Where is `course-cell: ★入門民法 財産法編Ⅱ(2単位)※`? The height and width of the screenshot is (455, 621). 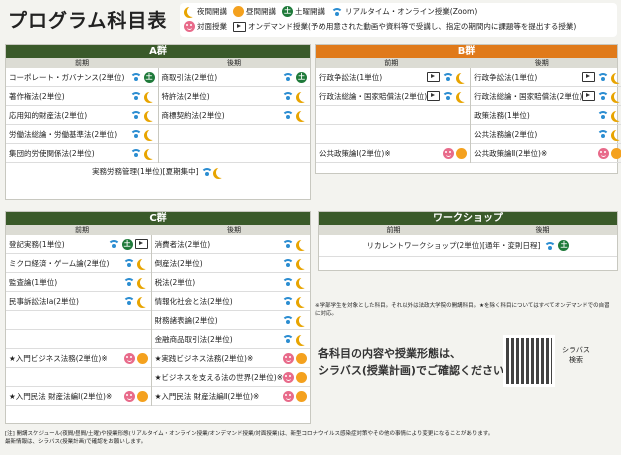
course-cell: ★入門民法 財産法編Ⅱ(2単位)※ is located at coordinates (230, 396).